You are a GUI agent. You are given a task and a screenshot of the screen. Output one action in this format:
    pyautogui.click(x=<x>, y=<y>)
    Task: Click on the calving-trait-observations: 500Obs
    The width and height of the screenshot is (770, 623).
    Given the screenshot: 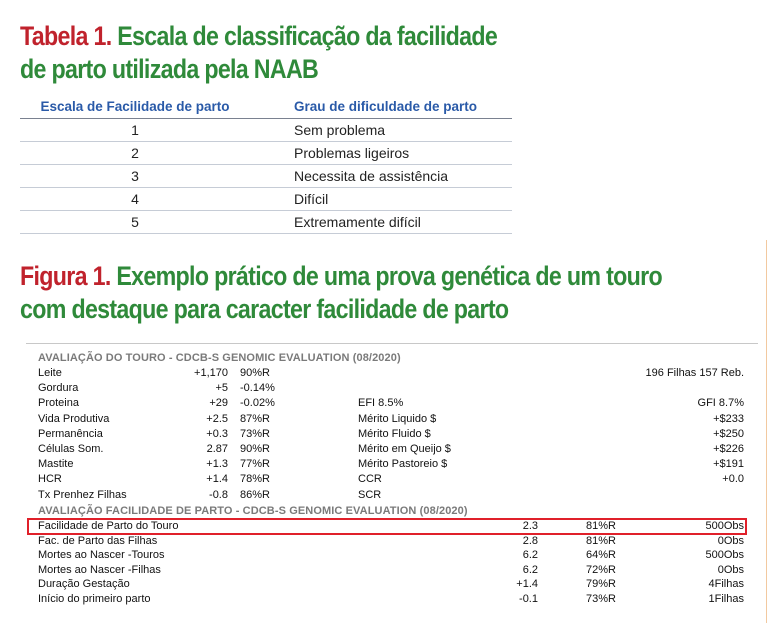 What is the action you would take?
    pyautogui.click(x=724, y=555)
    